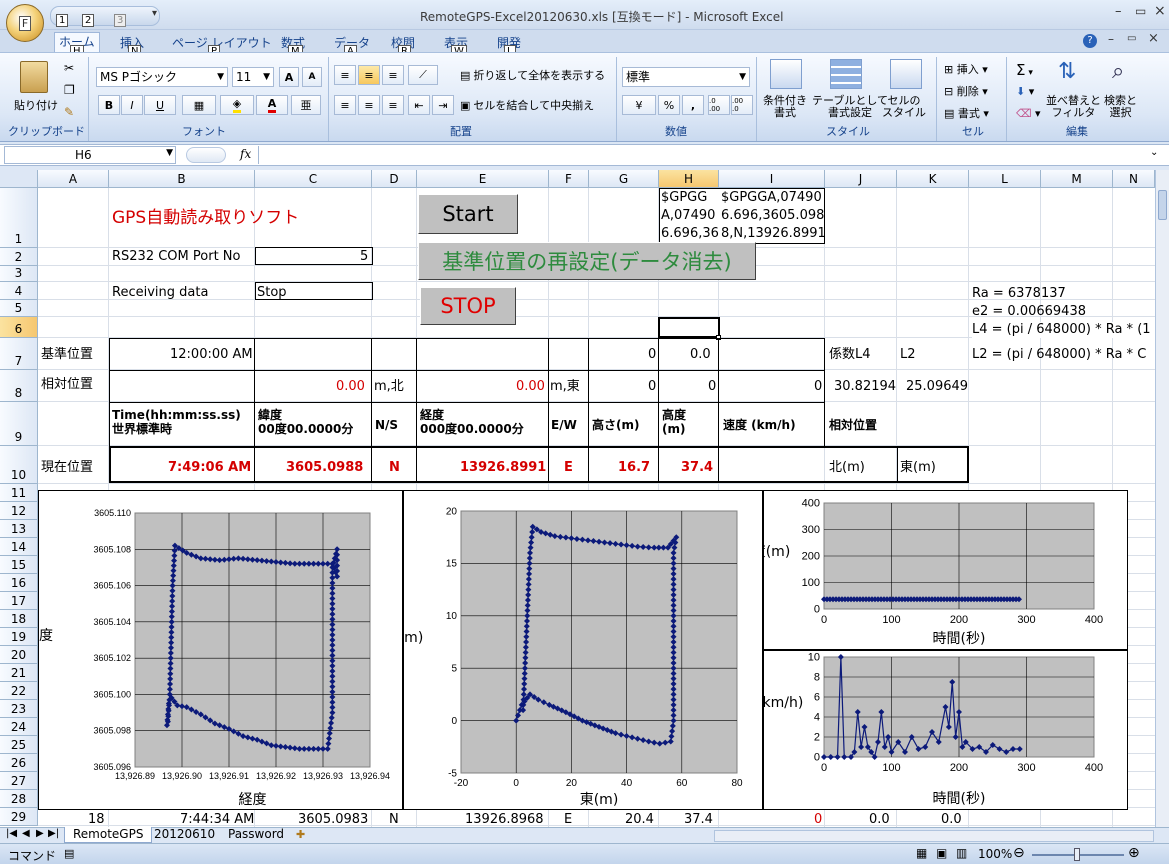  What do you see at coordinates (19, 565) in the screenshot?
I see `row-header-15: 15` at bounding box center [19, 565].